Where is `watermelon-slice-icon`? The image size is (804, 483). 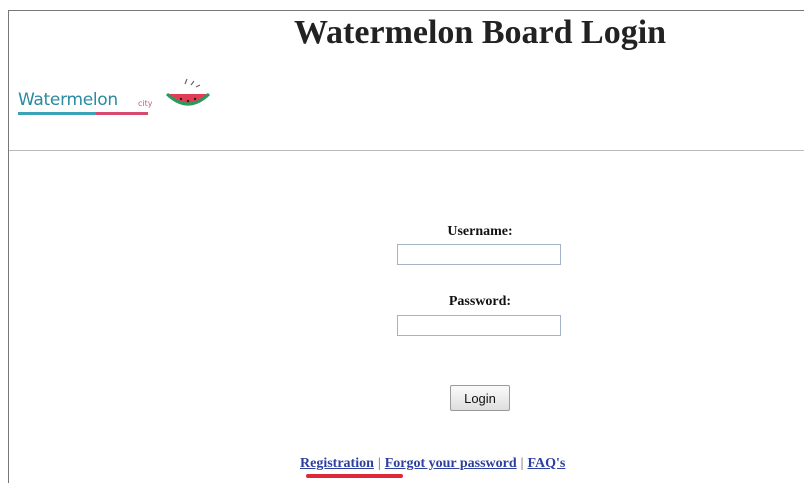 watermelon-slice-icon is located at coordinates (188, 92).